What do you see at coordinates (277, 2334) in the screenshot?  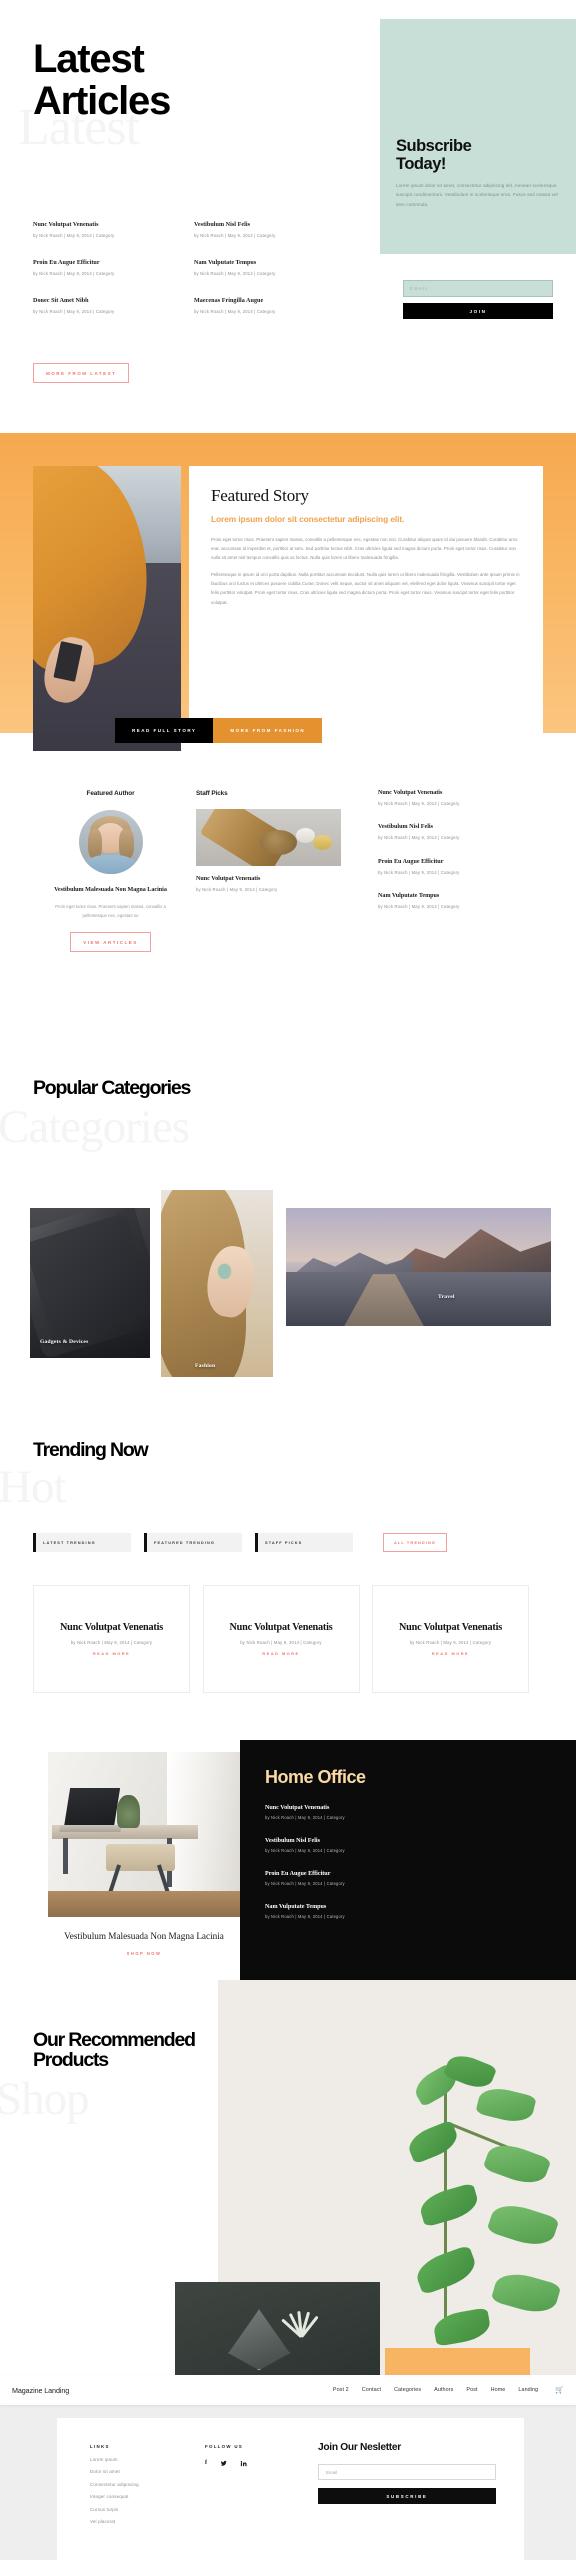 I see `shop-dark-product-image` at bounding box center [277, 2334].